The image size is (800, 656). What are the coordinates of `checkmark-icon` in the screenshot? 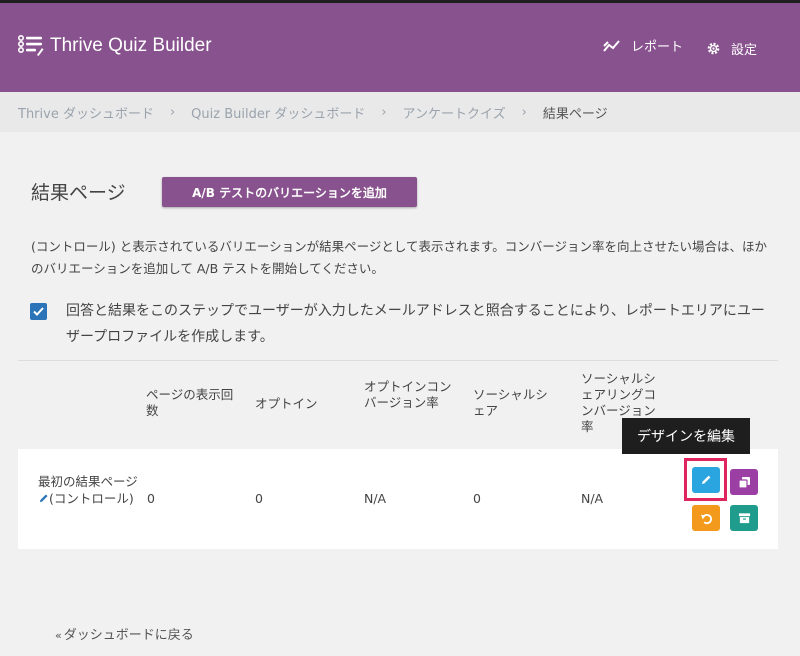 It's located at (38, 311).